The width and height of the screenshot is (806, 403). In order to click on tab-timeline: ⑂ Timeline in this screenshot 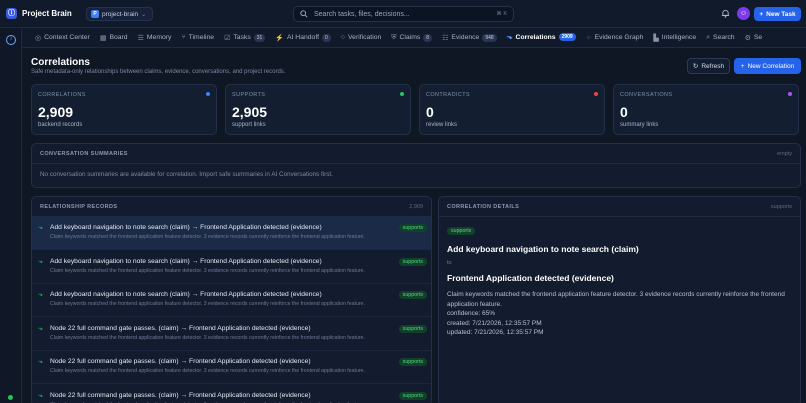, I will do `click(197, 37)`.